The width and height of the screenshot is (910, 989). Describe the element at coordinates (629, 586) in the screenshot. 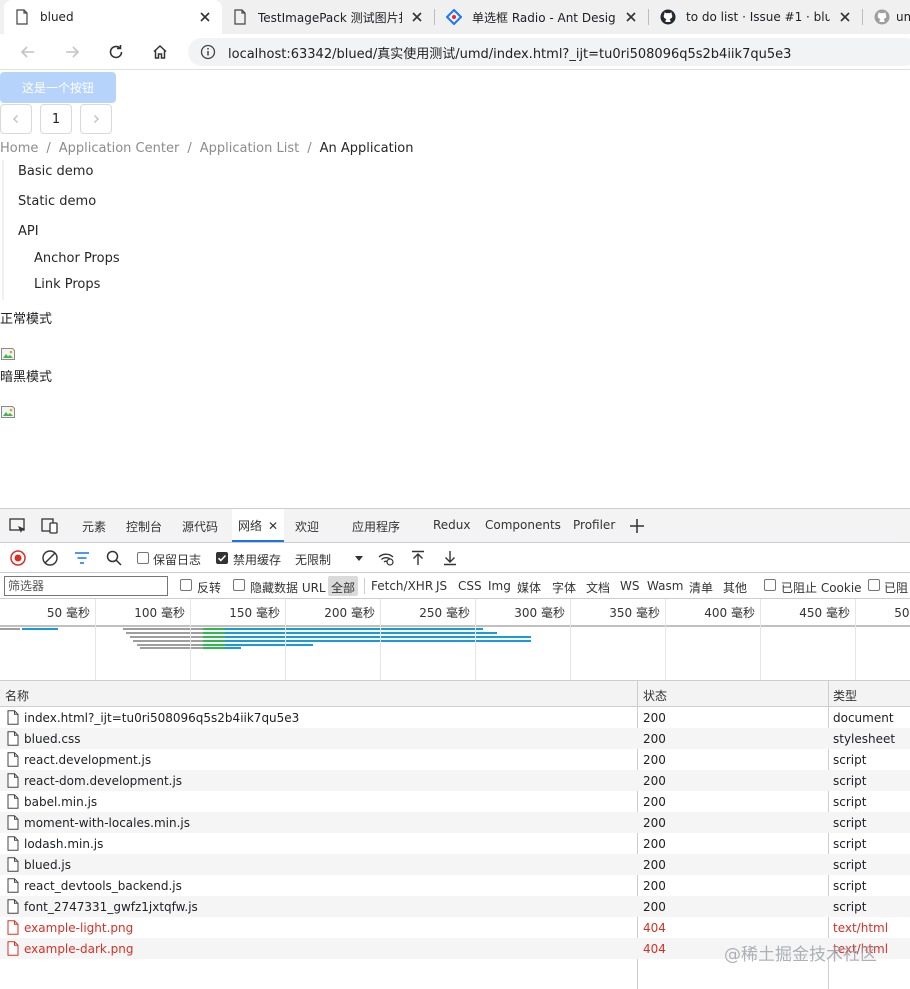

I see `filter-type-ws: WS` at that location.